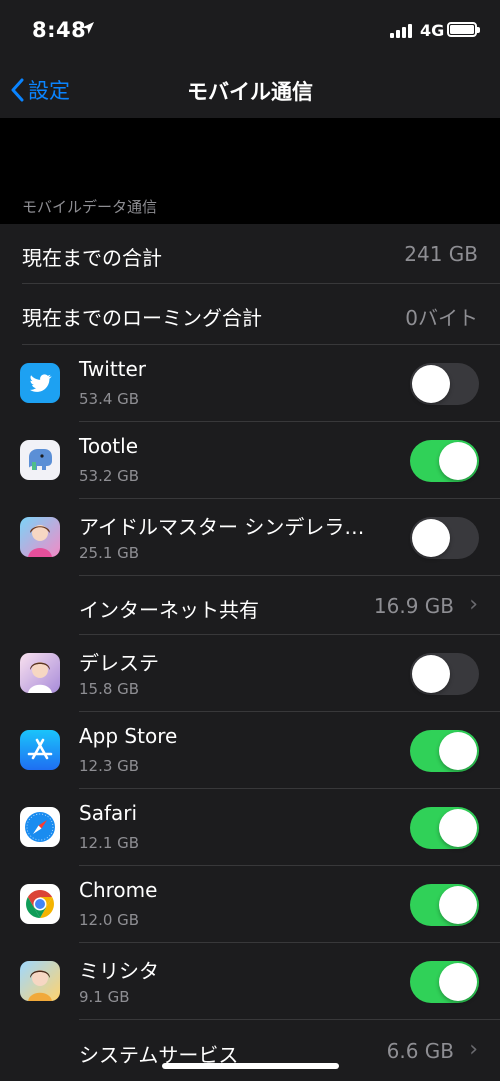 Image resolution: width=500 pixels, height=1081 pixels. What do you see at coordinates (250, 1050) in the screenshot?
I see `system-services-row: システムサービス 6.6 GB ›` at bounding box center [250, 1050].